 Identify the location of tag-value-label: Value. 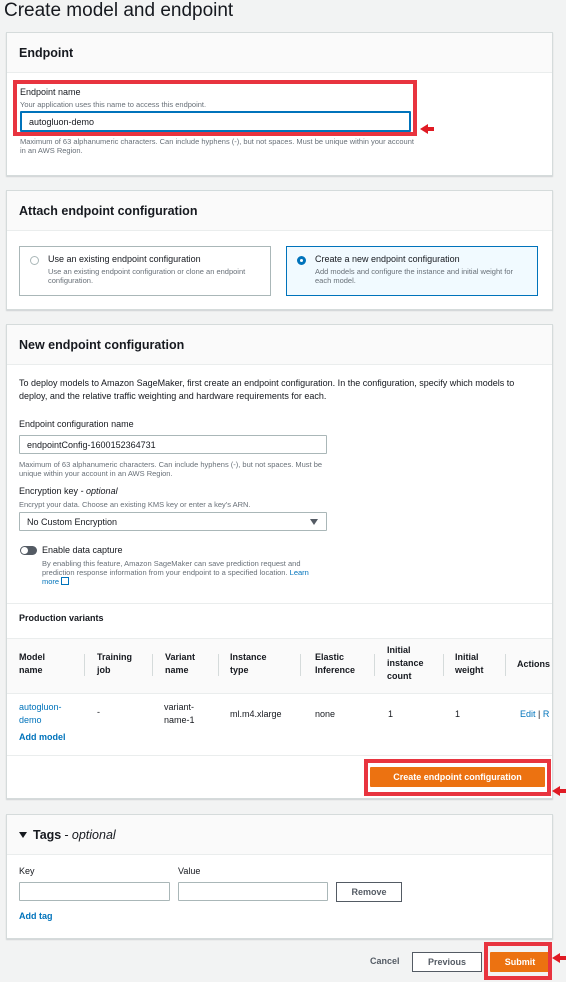
(189, 871).